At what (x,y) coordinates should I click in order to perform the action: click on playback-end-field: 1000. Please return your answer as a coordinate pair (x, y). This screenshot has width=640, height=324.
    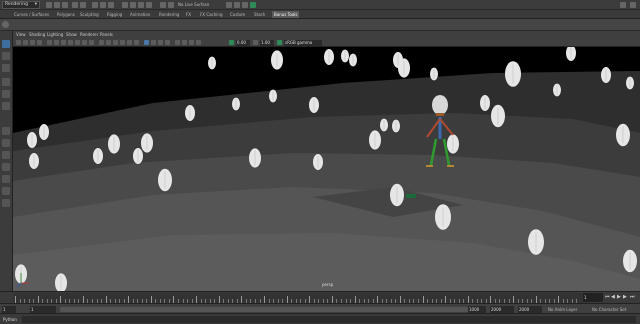
    Looking at the image, I should click on (477, 309).